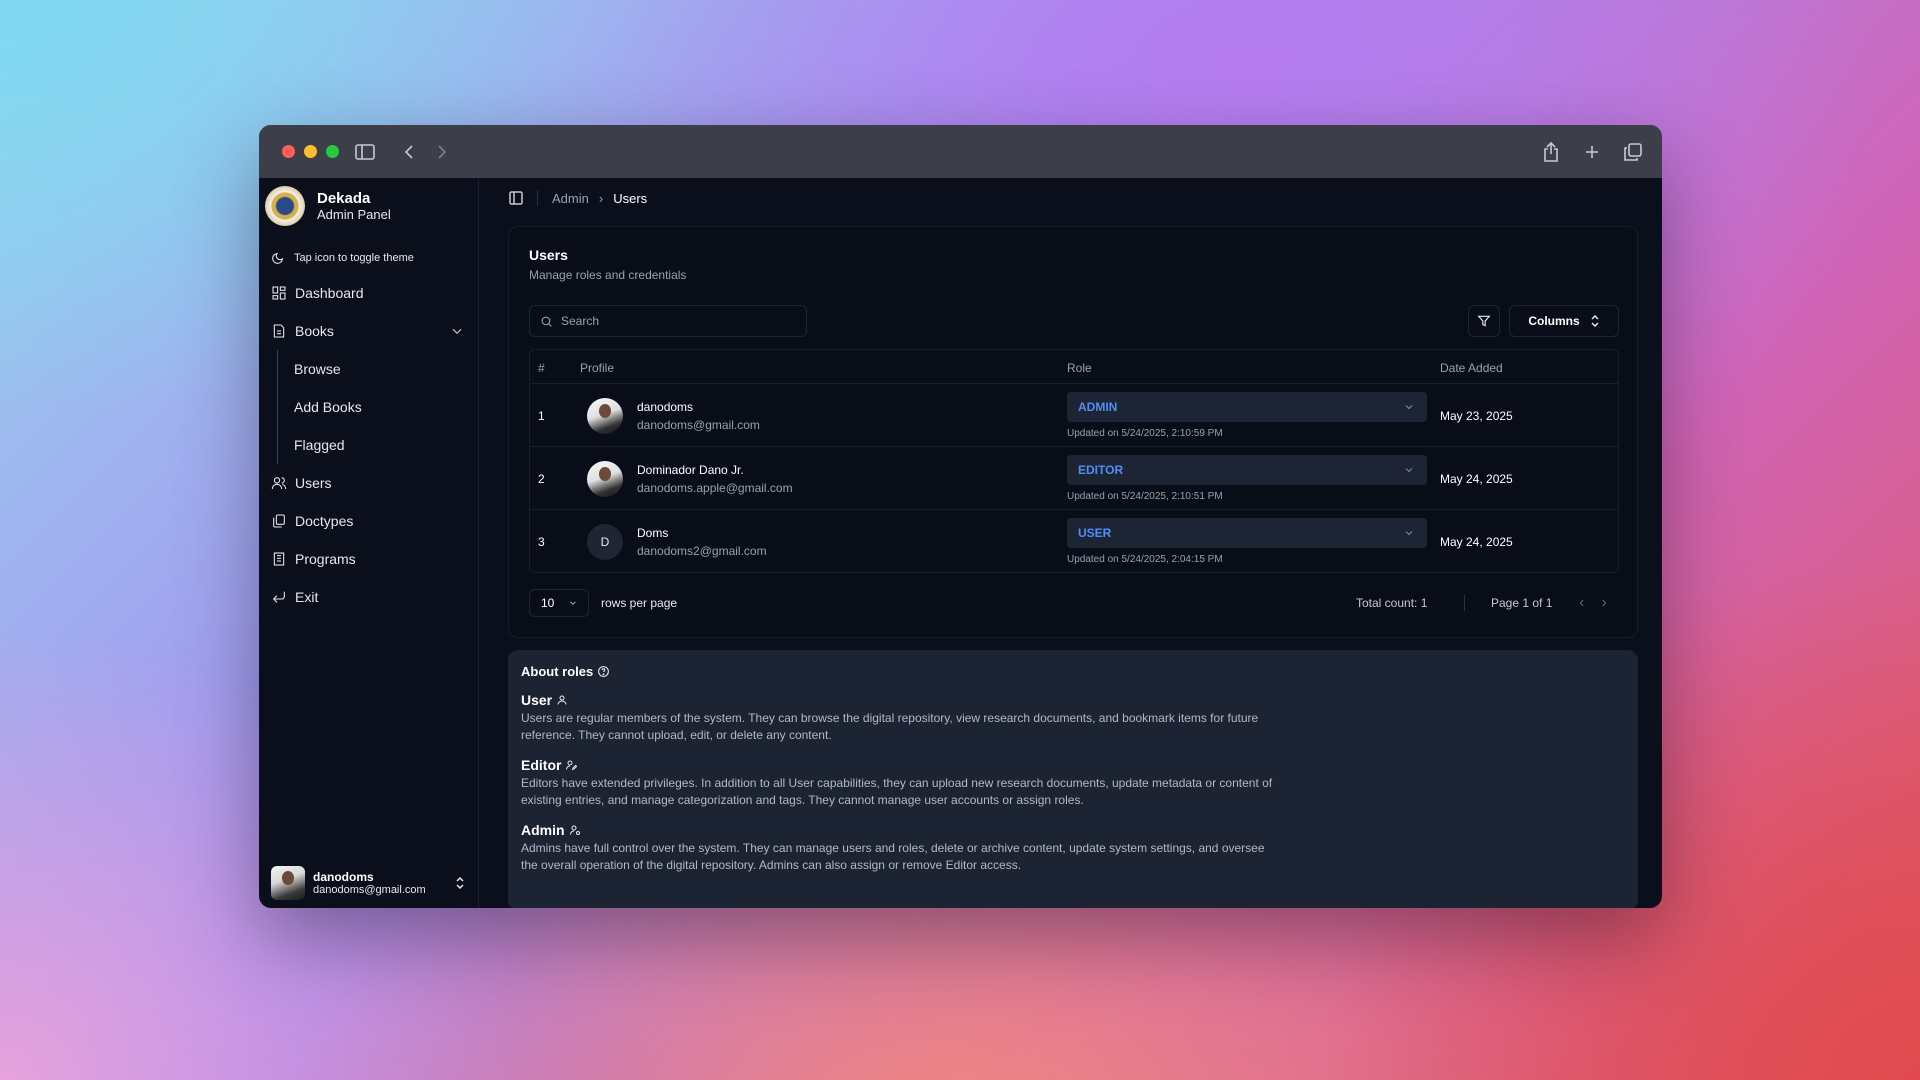 The image size is (1920, 1080). What do you see at coordinates (368, 597) in the screenshot?
I see `sidebar-item-exit: Exit` at bounding box center [368, 597].